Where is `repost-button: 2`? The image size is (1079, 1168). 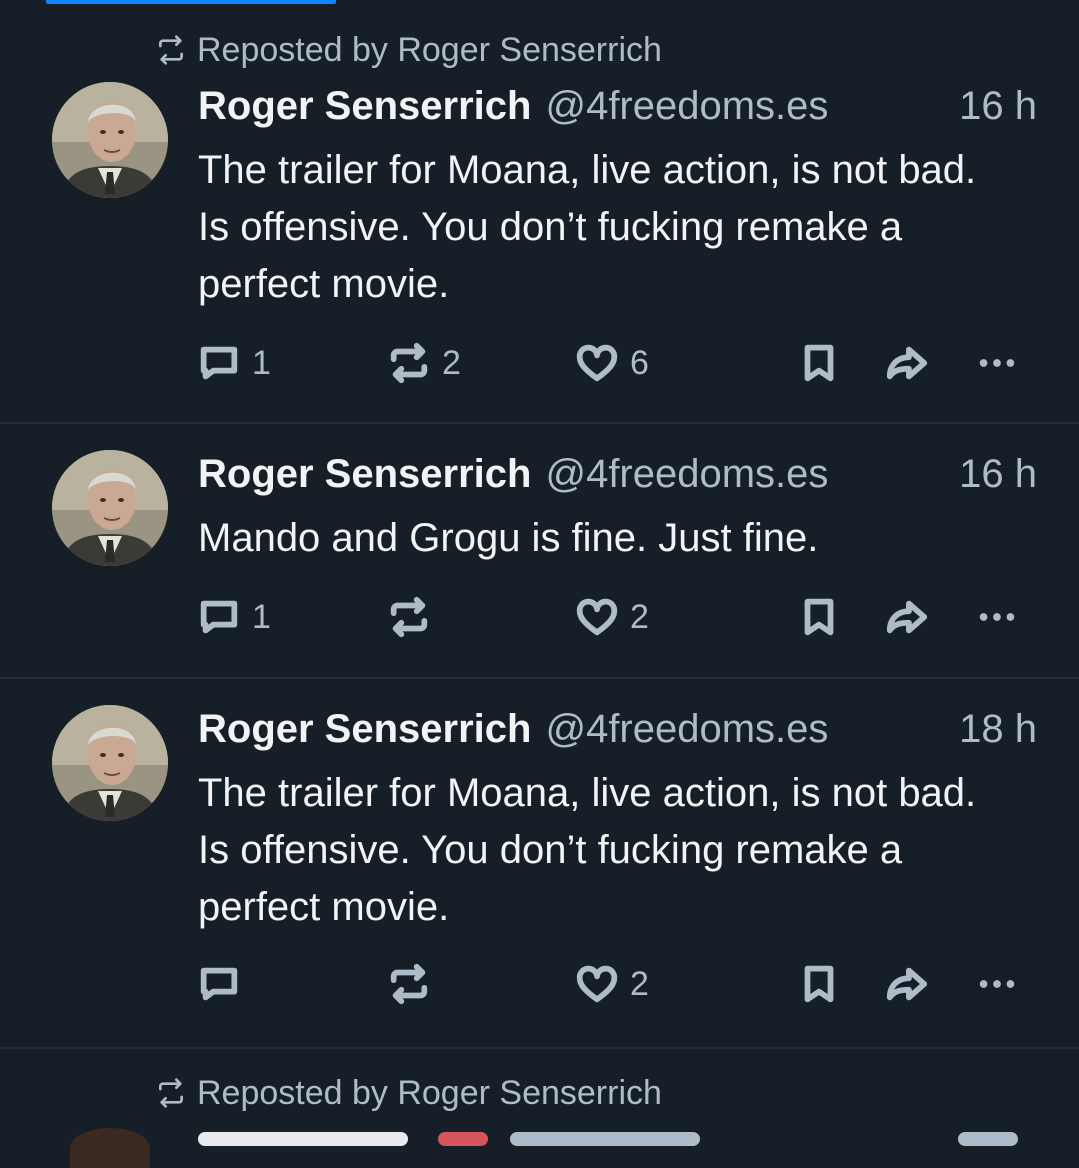
repost-button: 2 is located at coordinates (423, 363).